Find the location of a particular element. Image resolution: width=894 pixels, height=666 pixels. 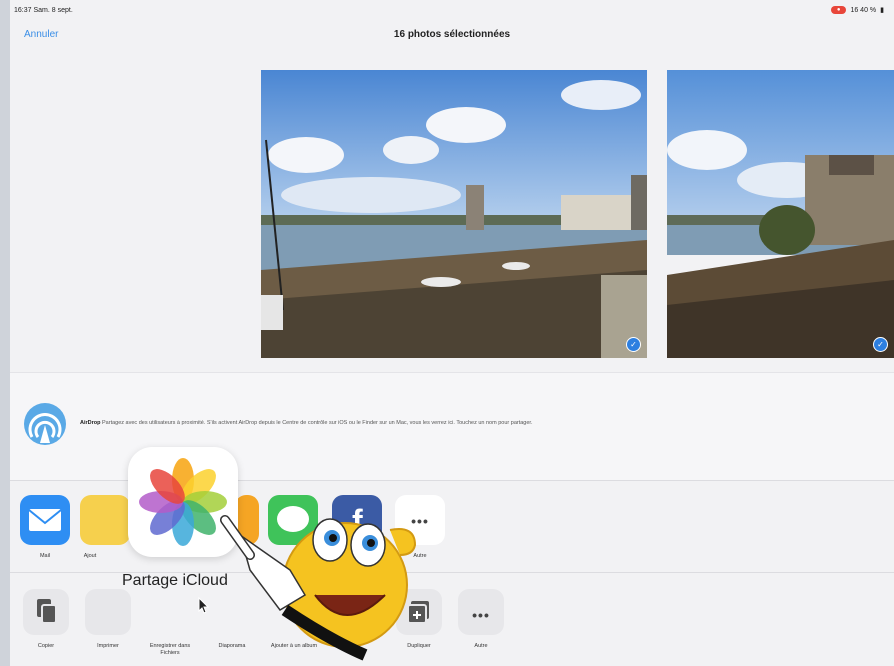

copy-button is located at coordinates (46, 612).